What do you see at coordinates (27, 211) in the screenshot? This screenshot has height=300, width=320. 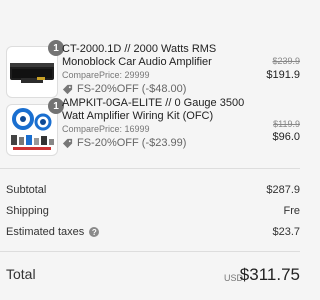 I see `shipping-label: Shipping` at bounding box center [27, 211].